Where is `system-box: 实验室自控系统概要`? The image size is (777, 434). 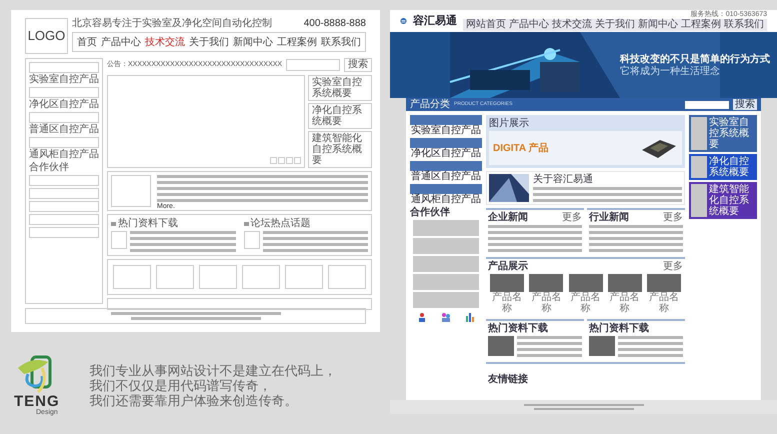 system-box: 实验室自控系统概要 is located at coordinates (340, 88).